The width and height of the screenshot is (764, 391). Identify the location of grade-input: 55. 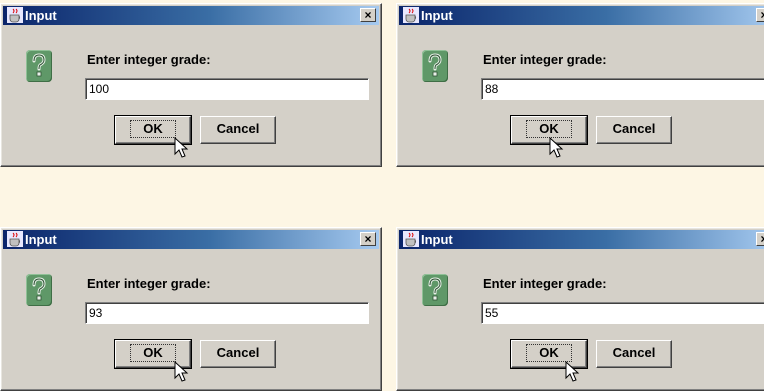
(622, 313).